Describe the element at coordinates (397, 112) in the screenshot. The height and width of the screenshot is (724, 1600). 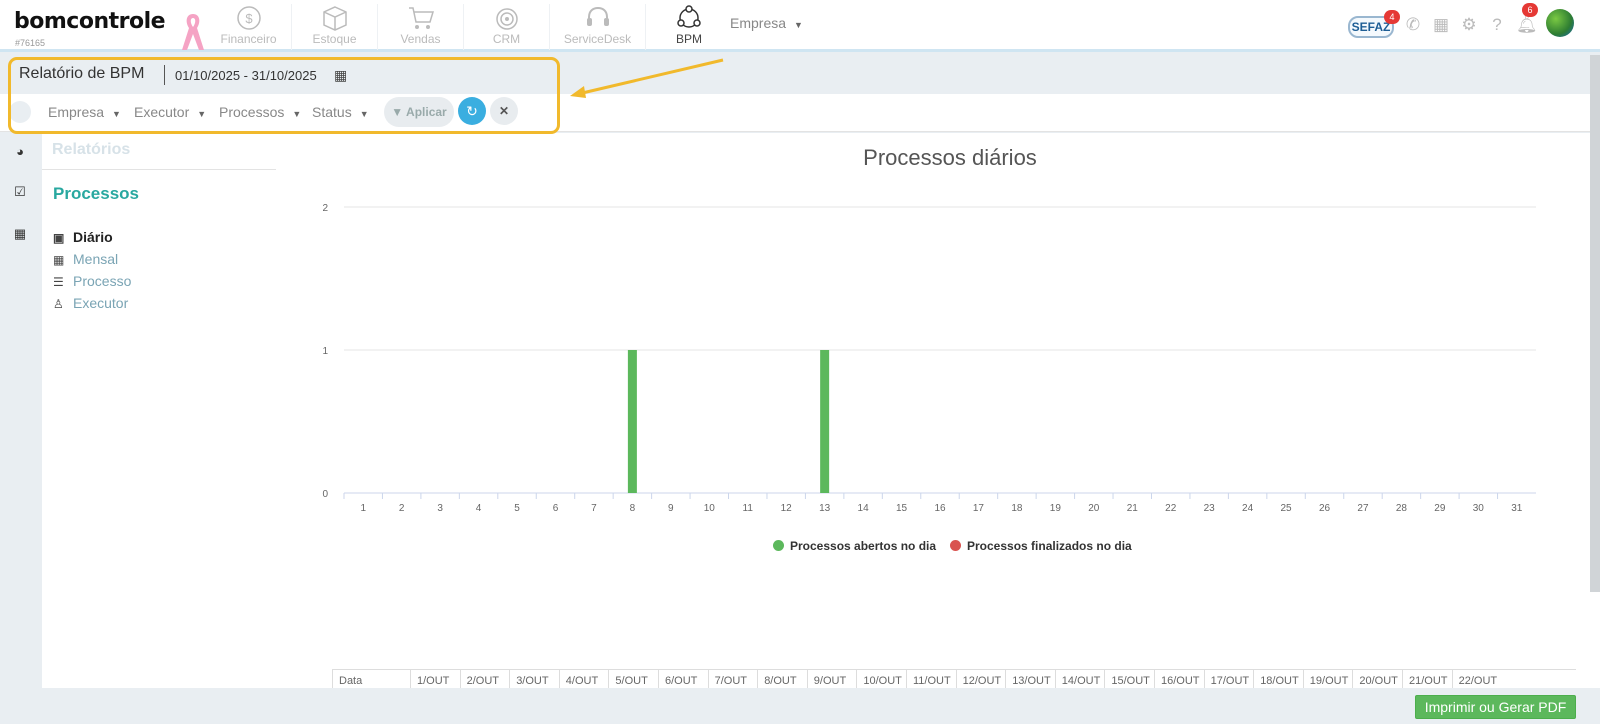
I see `filter-icon: ▼` at that location.